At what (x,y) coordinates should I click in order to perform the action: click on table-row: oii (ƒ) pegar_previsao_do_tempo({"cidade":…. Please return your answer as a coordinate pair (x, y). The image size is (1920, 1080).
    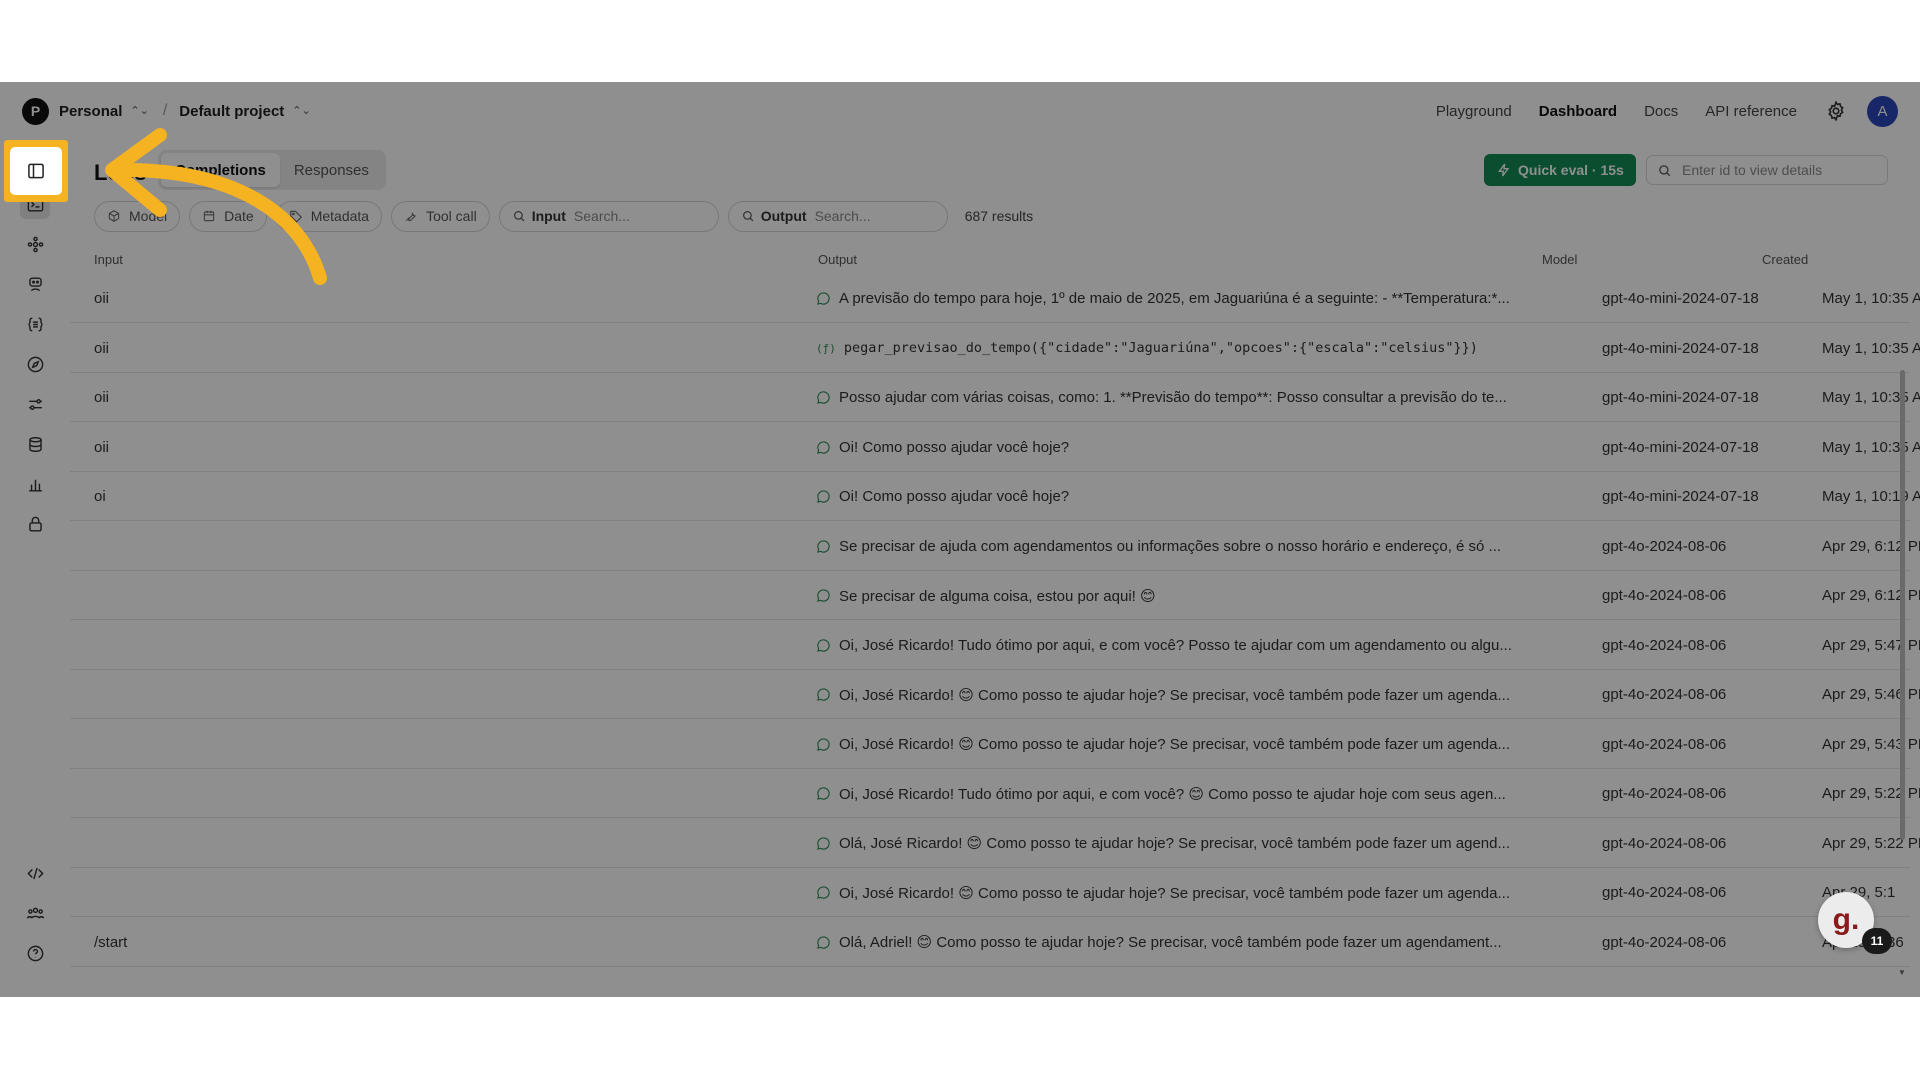
    Looking at the image, I should click on (995, 348).